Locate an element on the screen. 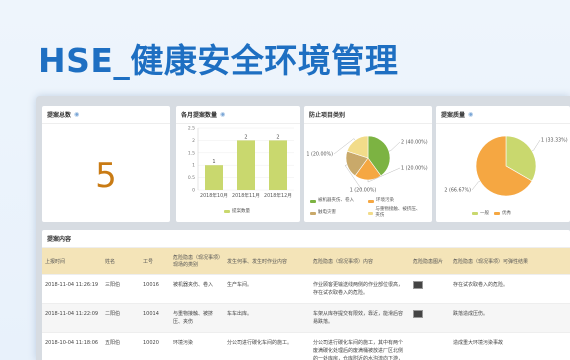  slice-label: 2 (66.67%) is located at coordinates (457, 191).